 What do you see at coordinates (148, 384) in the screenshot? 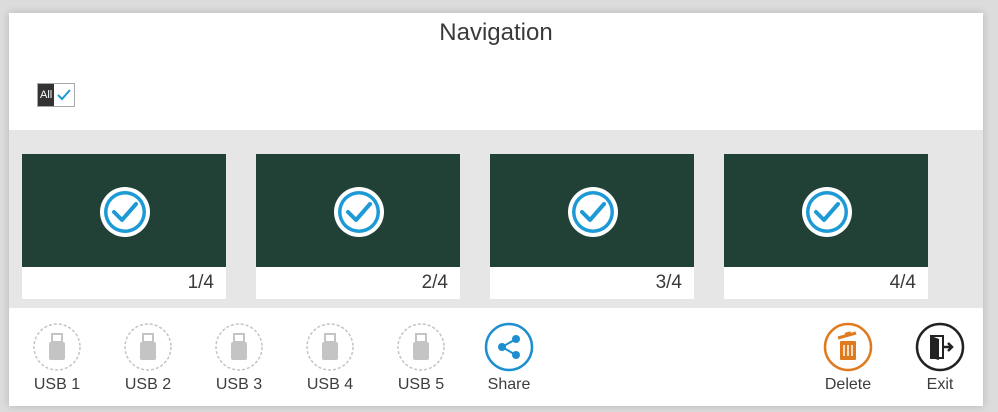
I see `usb-2-label: USB 2` at bounding box center [148, 384].